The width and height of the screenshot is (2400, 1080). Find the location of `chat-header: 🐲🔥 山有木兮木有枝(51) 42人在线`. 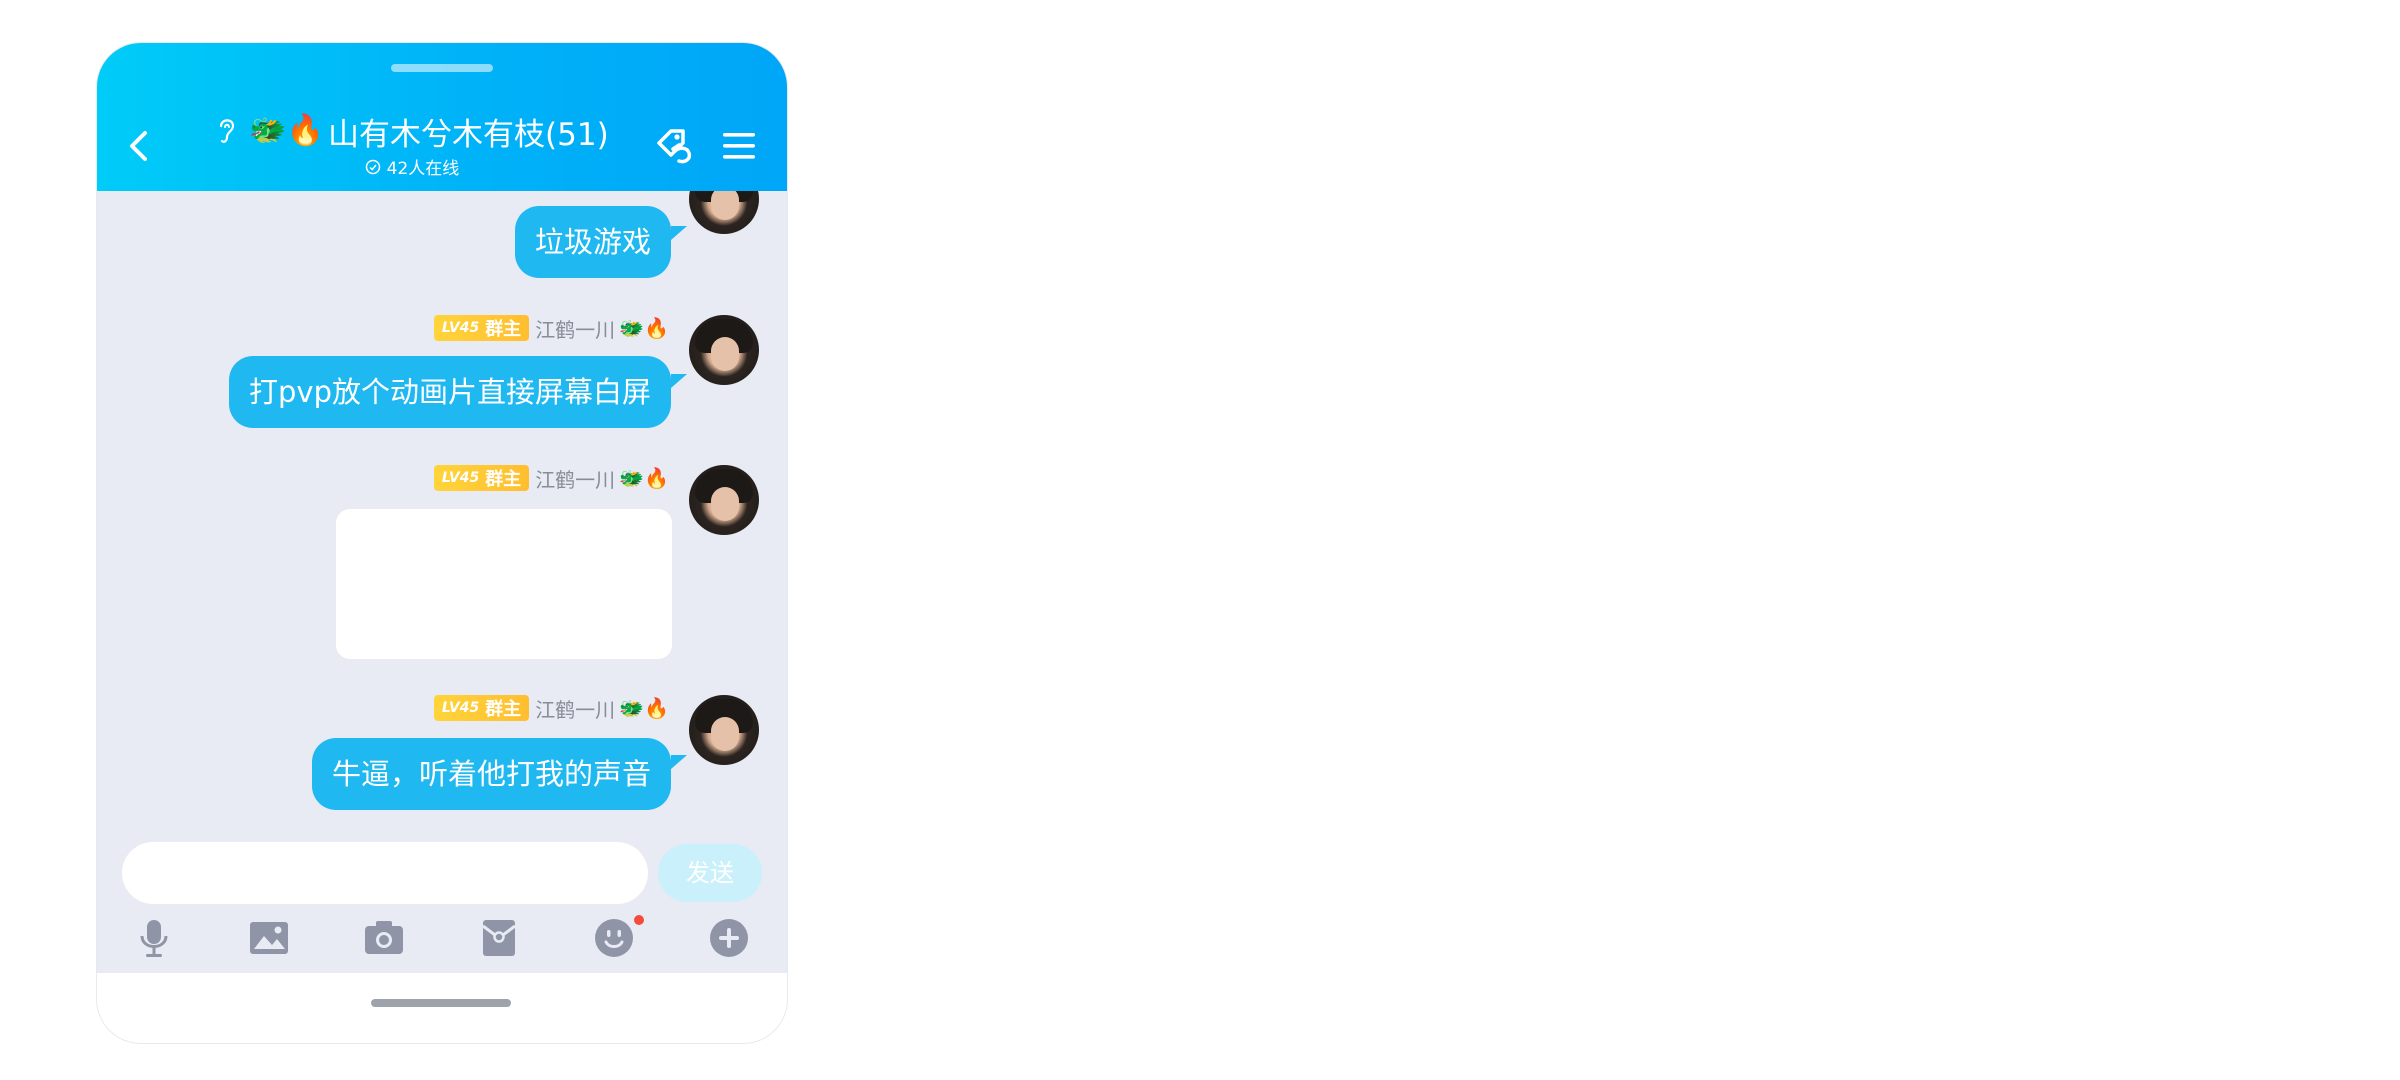

chat-header: 🐲🔥 山有木兮木有枝(51) 42人在线 is located at coordinates (442, 117).